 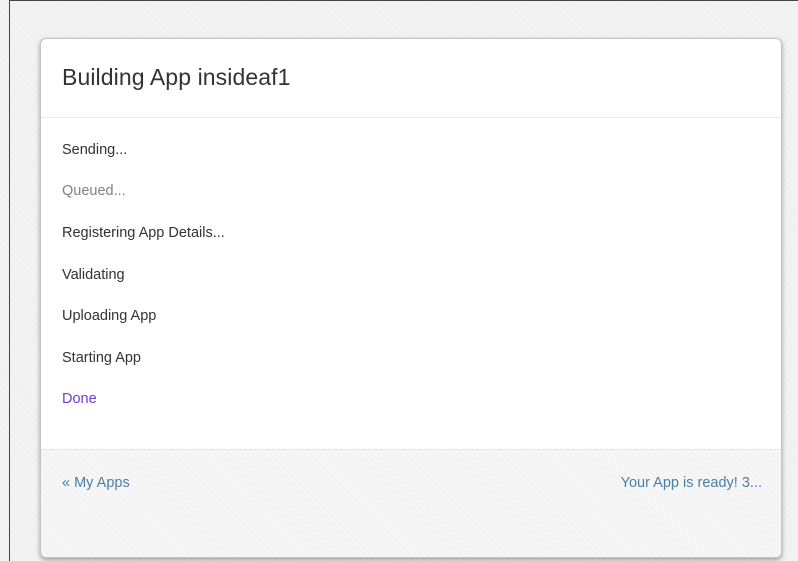 What do you see at coordinates (411, 78) in the screenshot?
I see `dialog-header: Building App insideaf1` at bounding box center [411, 78].